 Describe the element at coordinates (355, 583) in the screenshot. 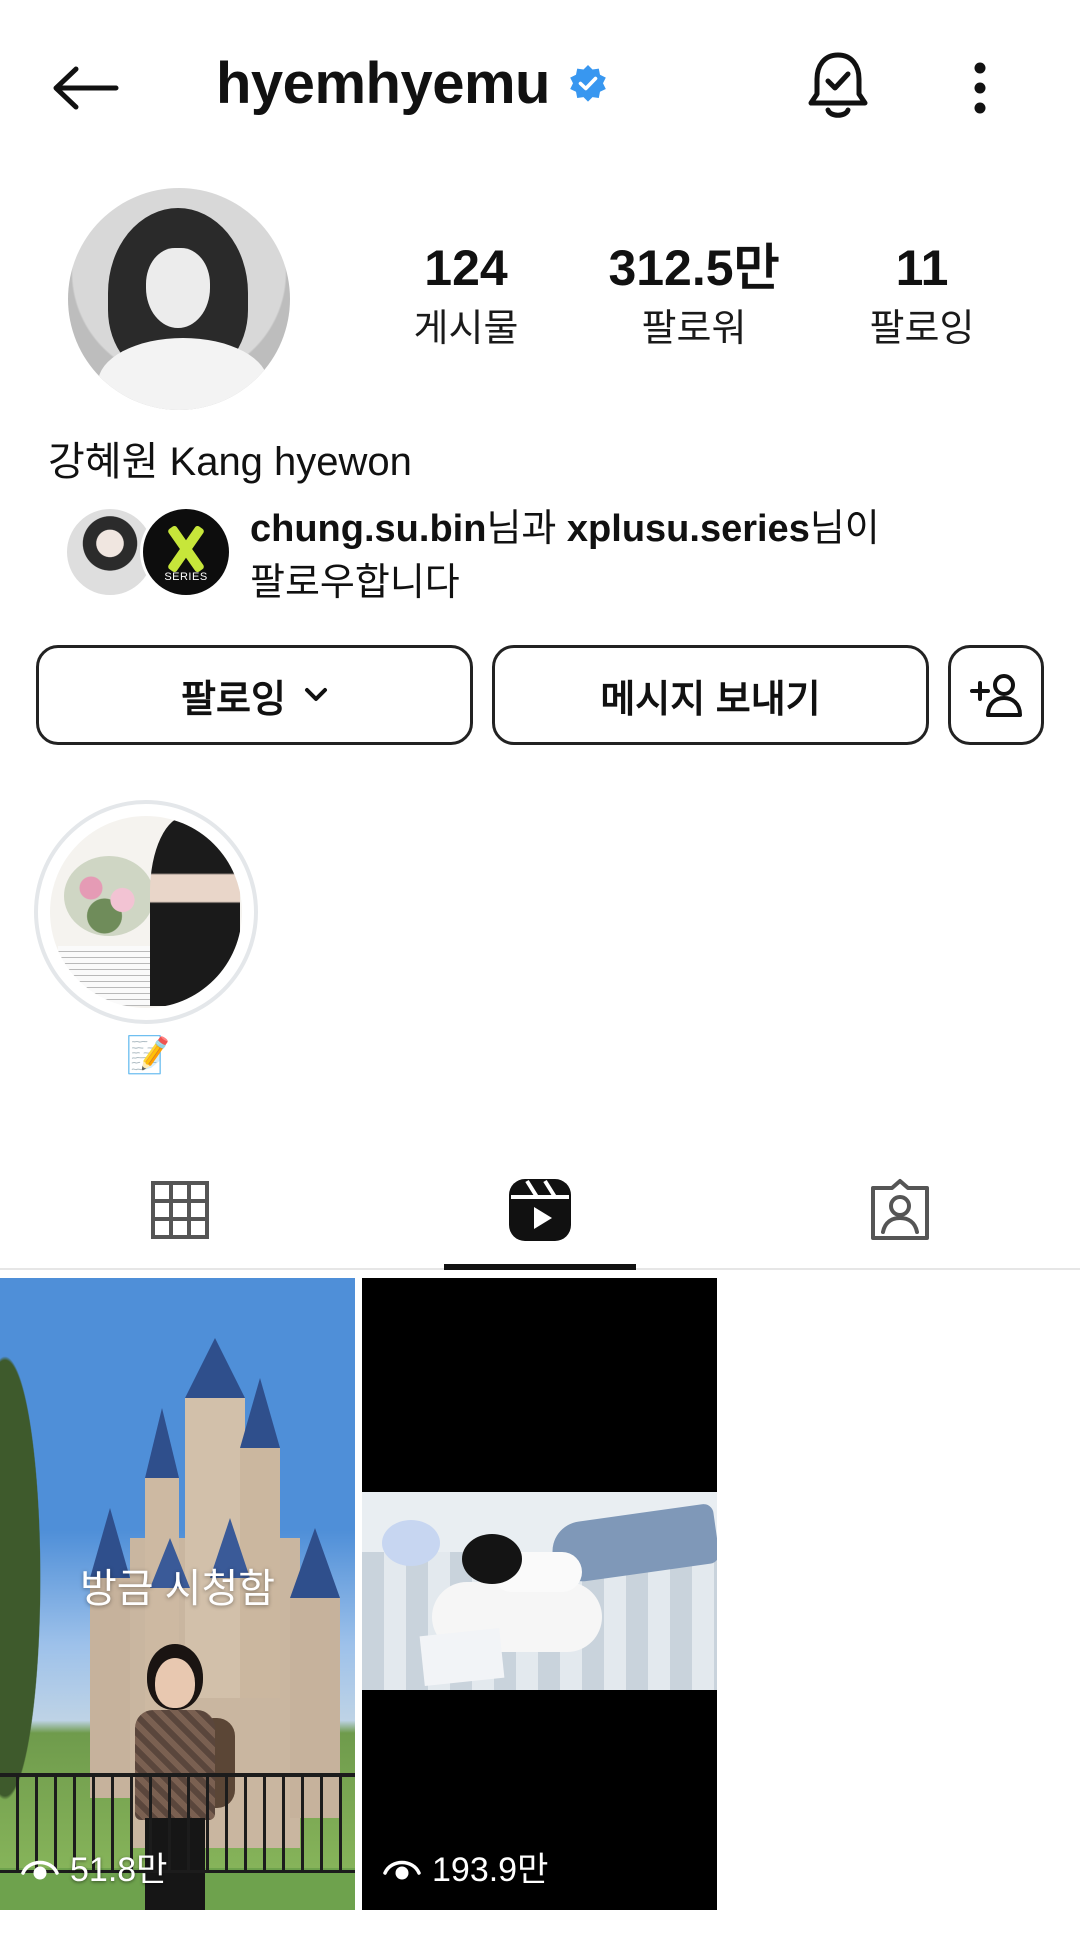

I see `mutual-line-2: 팔로우합니다` at that location.